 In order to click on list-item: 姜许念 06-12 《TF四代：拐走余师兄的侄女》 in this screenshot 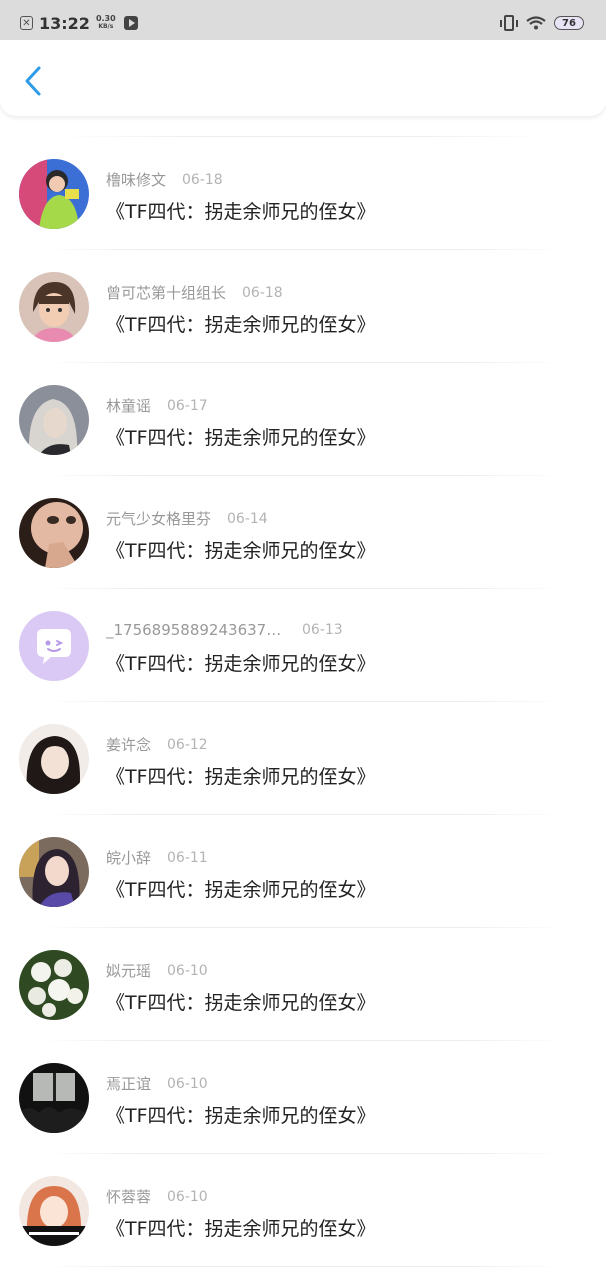, I will do `click(303, 758)`.